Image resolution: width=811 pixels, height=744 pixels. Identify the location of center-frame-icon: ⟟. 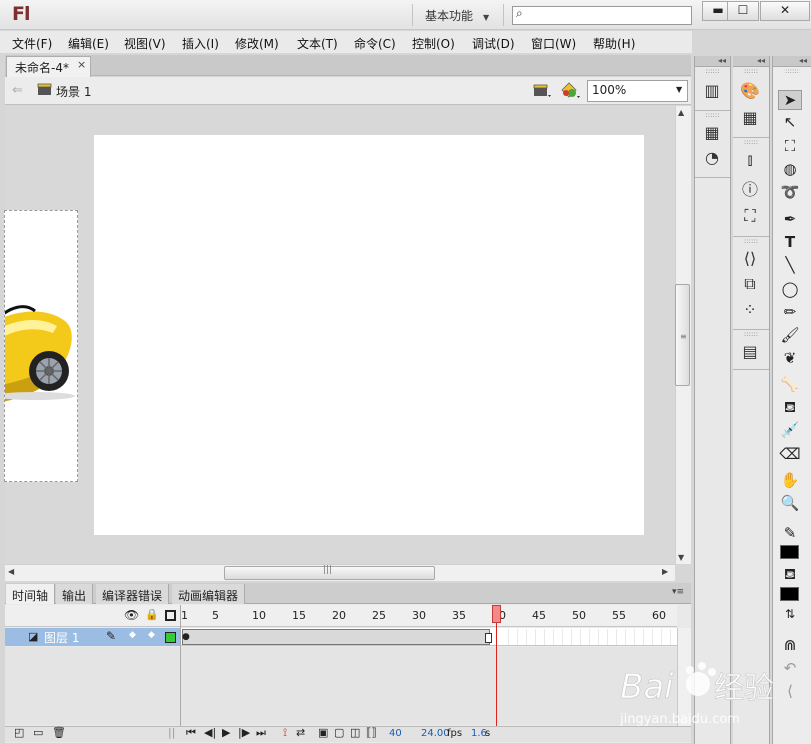
(285, 733).